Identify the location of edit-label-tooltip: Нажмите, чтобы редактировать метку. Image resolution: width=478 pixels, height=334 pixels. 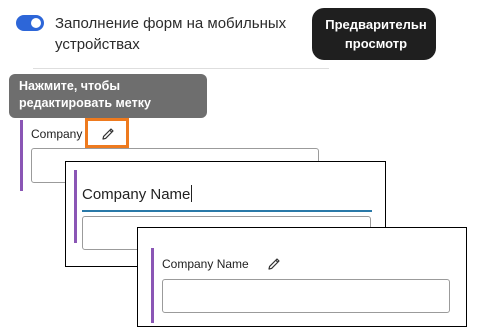
(108, 99).